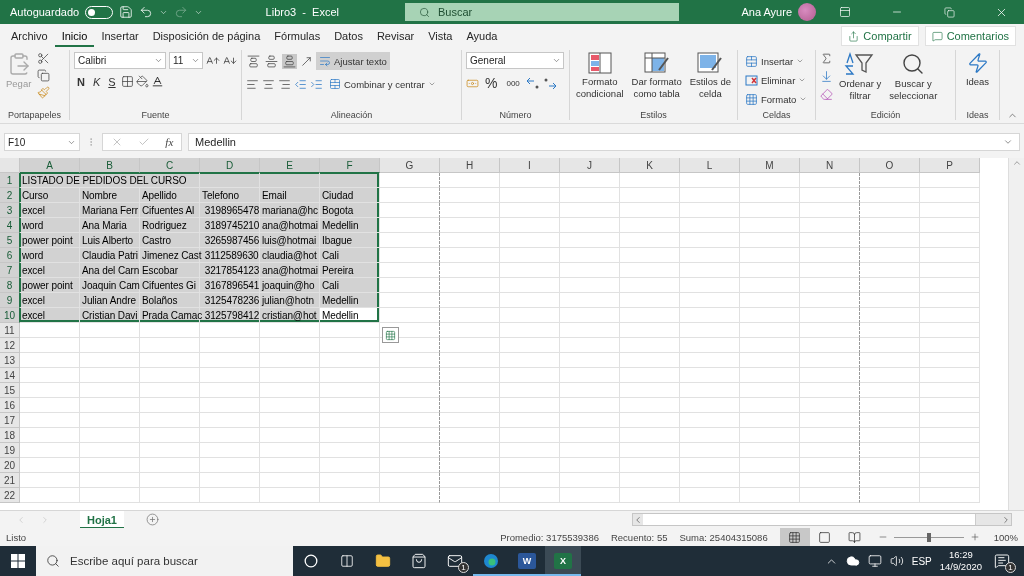  I want to click on table-cell: luis@hotmai, so click(290, 240).